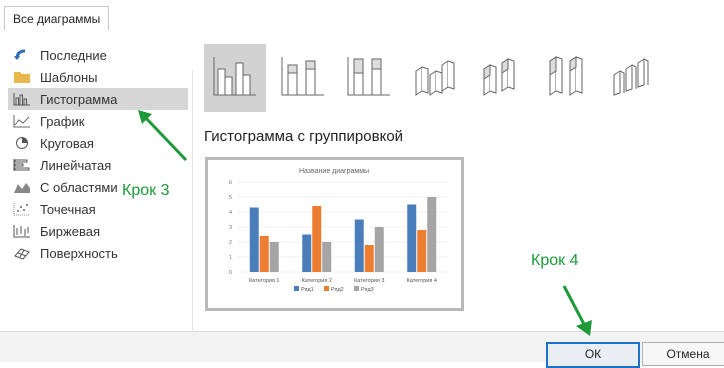 The height and width of the screenshot is (368, 724). I want to click on sidebar-item-label: График, so click(62, 121).